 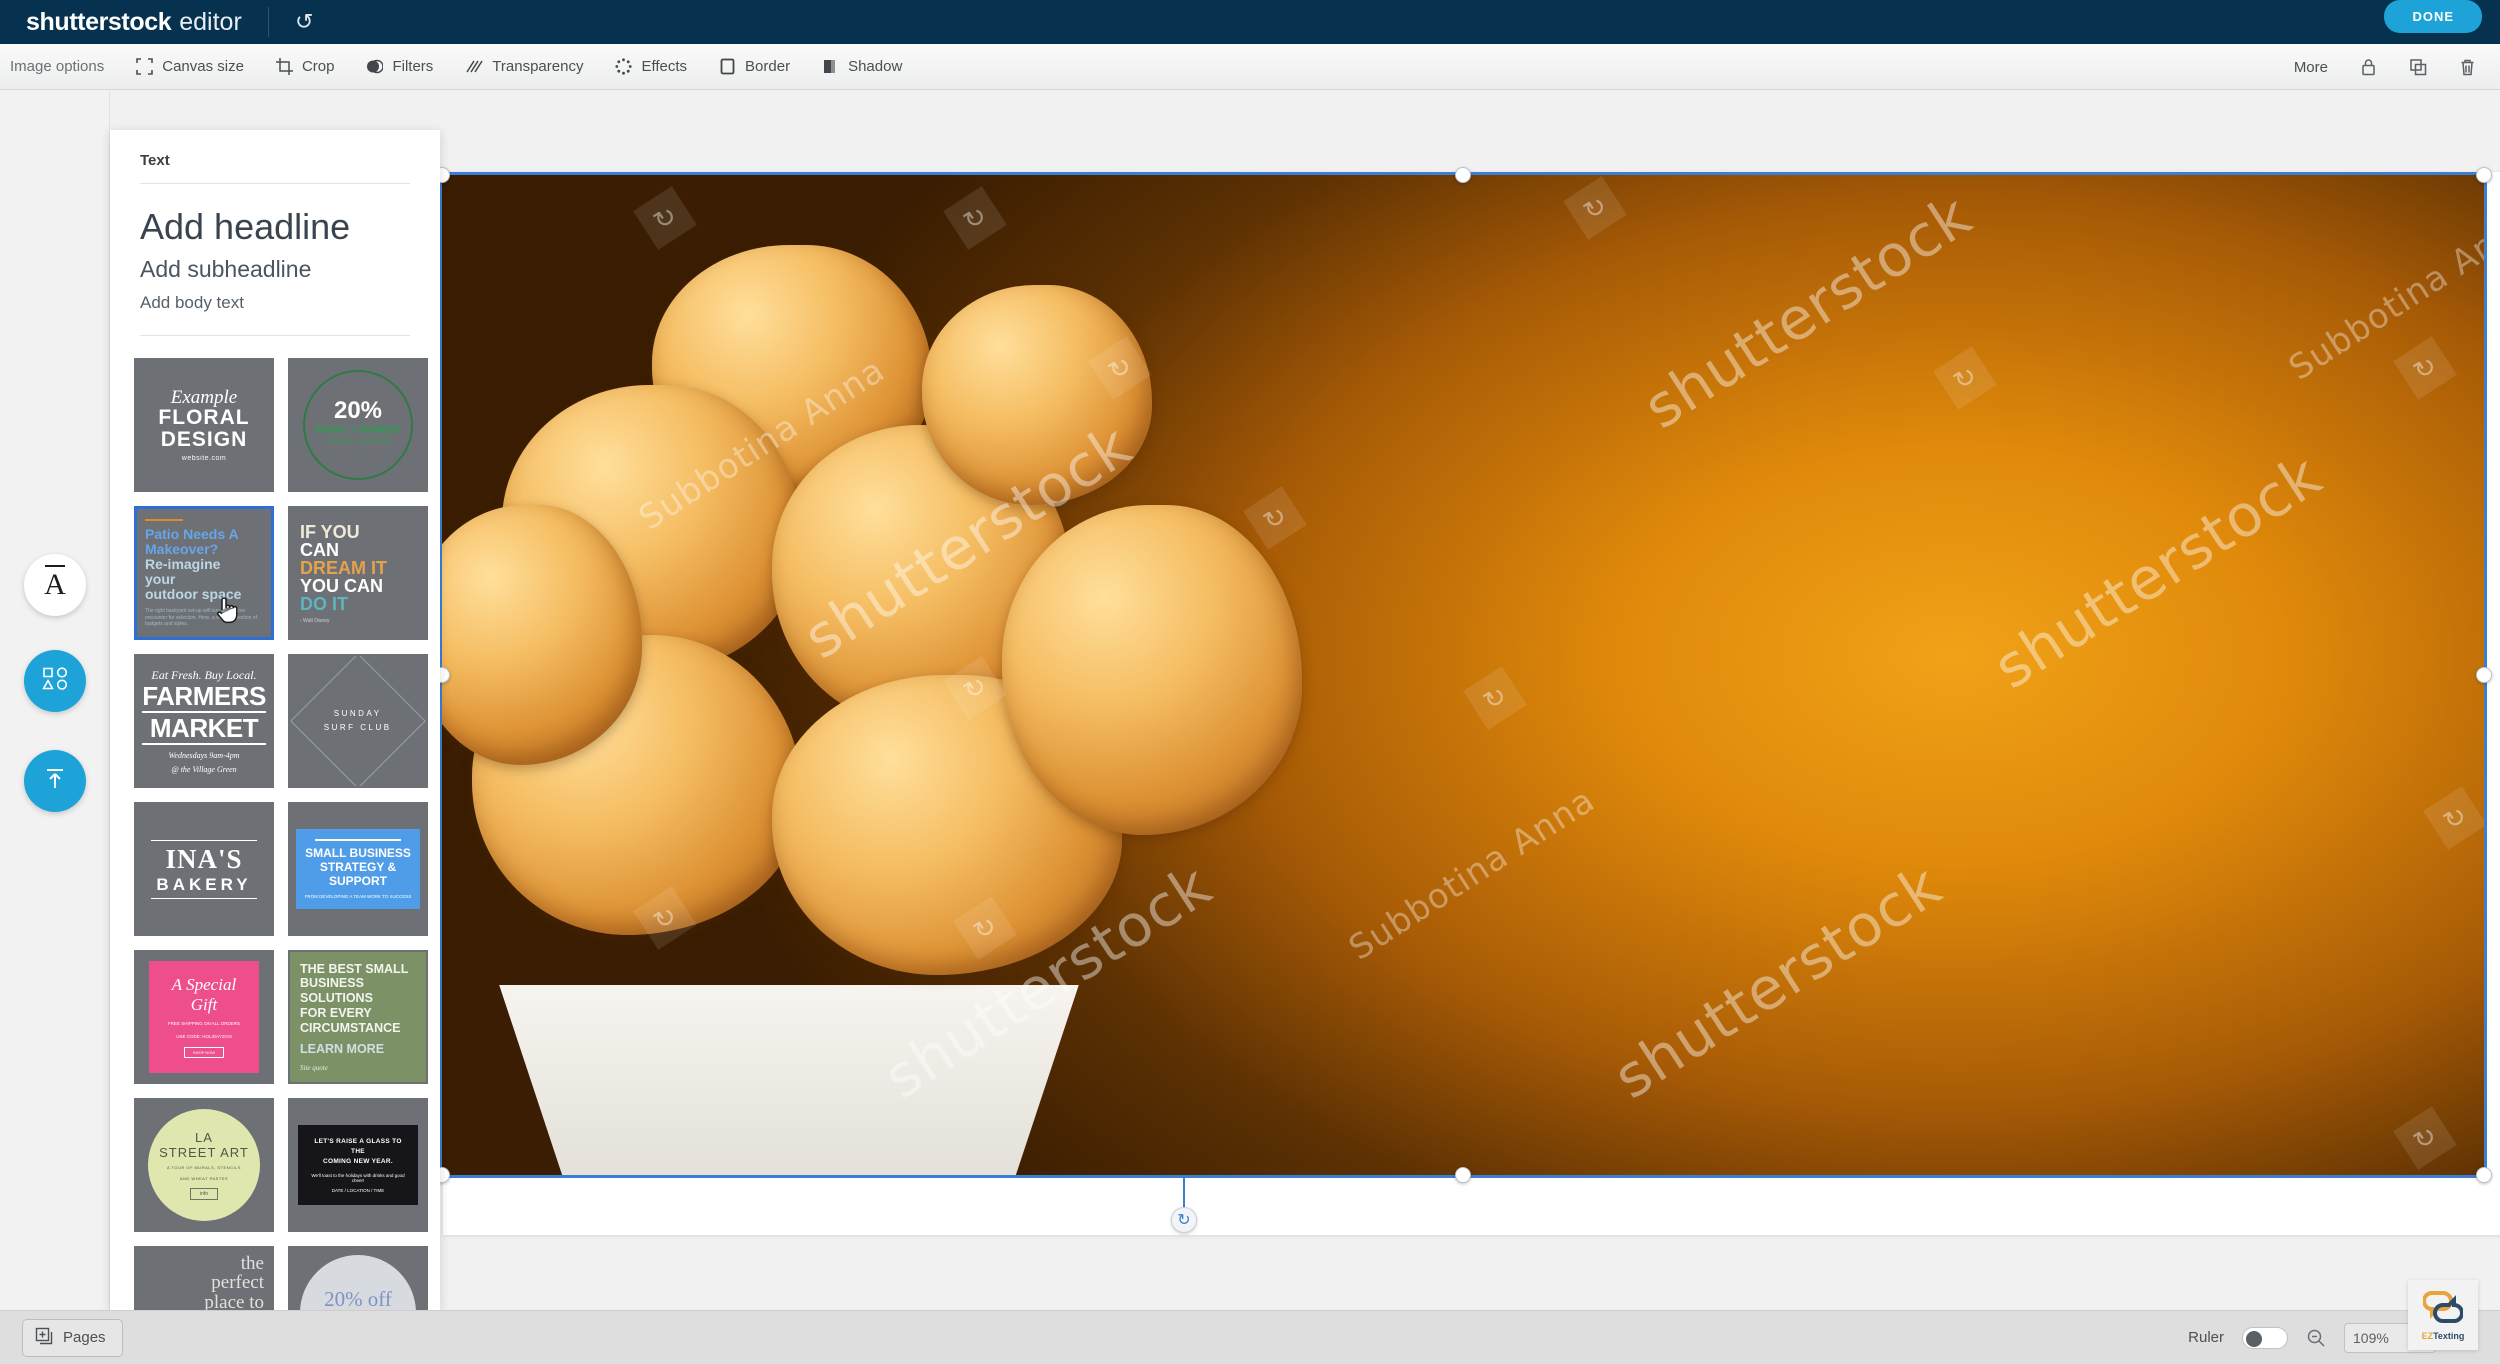 I want to click on more-label: More, so click(x=2310, y=67).